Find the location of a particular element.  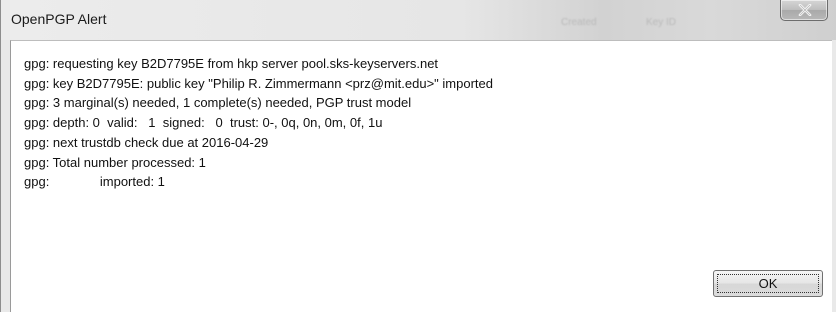

message-line: gpg: imported: 1 is located at coordinates (94, 182).